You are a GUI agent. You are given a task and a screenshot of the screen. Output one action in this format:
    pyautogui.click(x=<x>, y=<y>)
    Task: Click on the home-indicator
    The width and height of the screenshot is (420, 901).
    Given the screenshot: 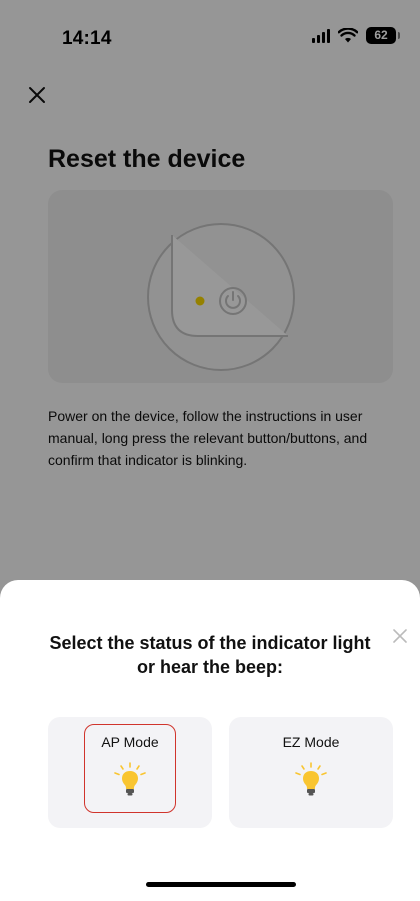 What is the action you would take?
    pyautogui.click(x=221, y=884)
    